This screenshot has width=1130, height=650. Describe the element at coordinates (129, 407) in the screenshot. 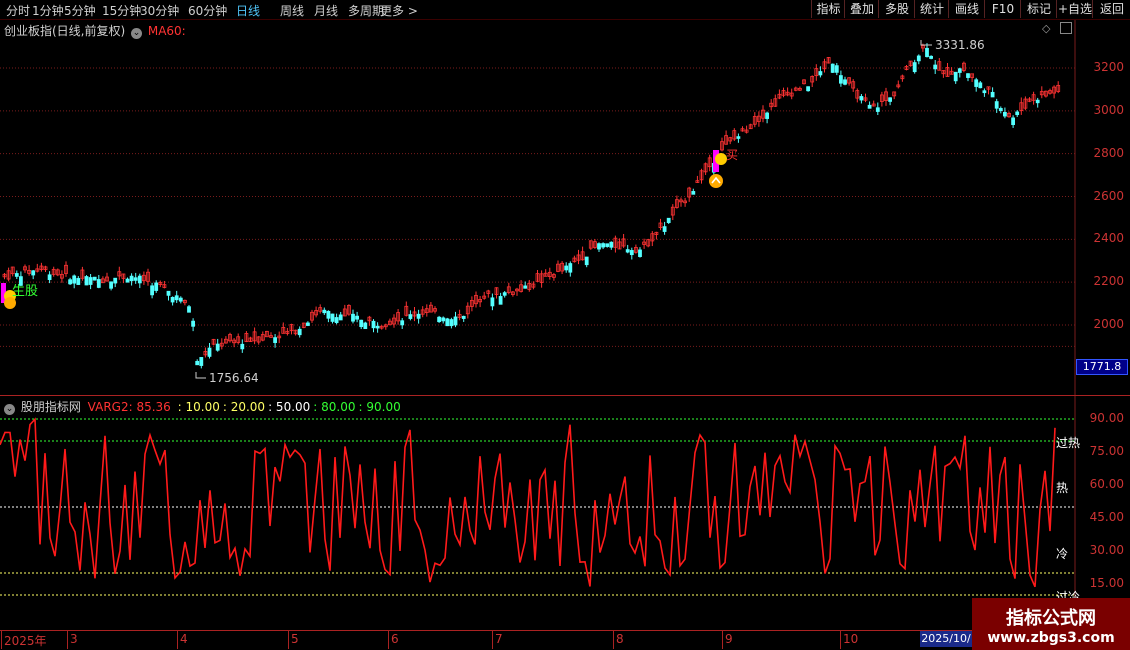

I see `varg-value: VARG2: 85.36` at that location.